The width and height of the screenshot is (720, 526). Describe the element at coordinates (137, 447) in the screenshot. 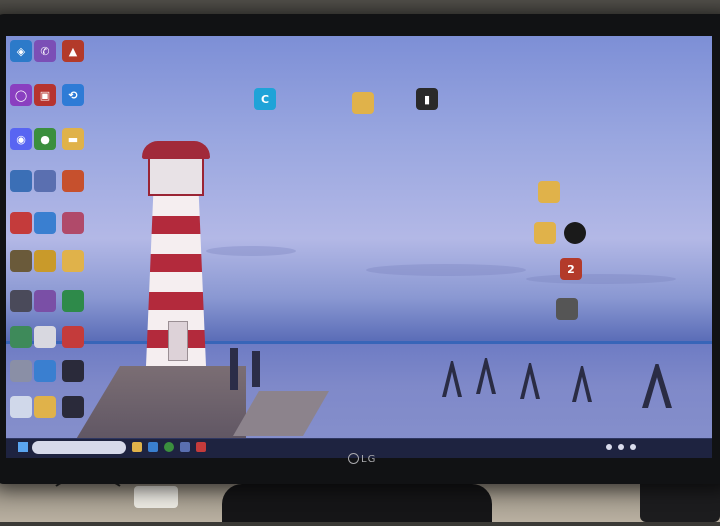

I see `file-explorer-icon` at that location.